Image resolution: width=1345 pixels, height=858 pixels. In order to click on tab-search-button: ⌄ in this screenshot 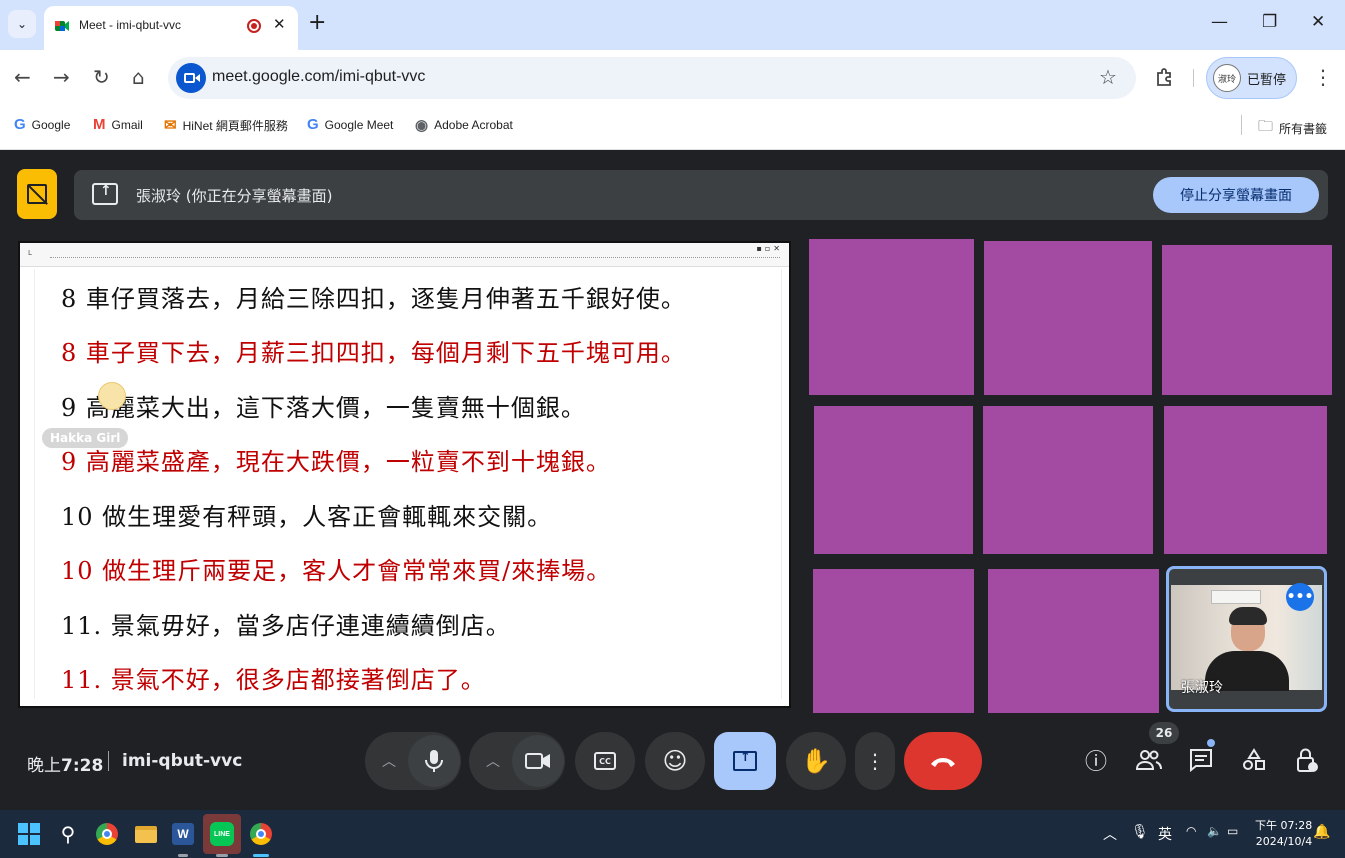, I will do `click(22, 24)`.